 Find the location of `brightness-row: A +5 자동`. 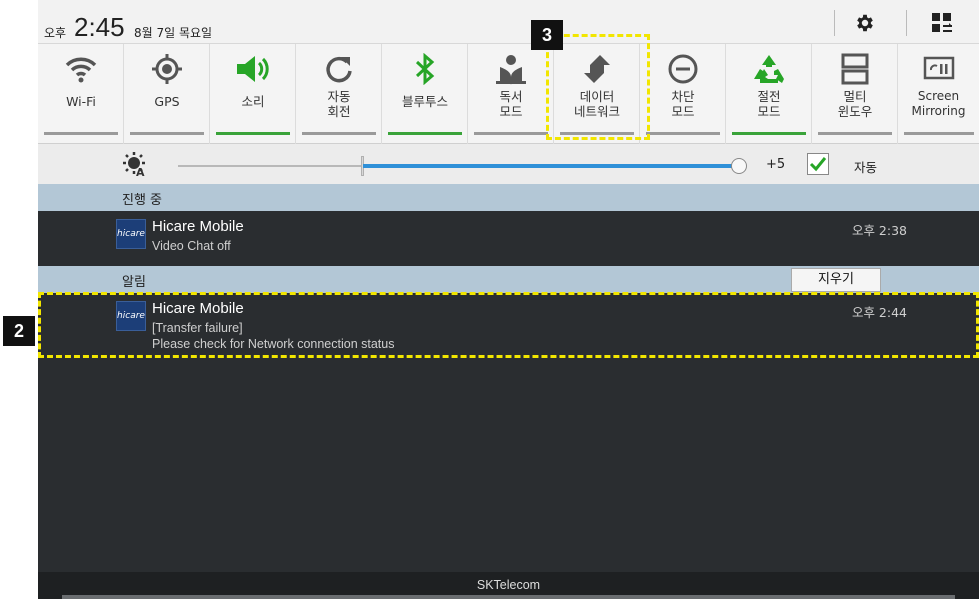

brightness-row: A +5 자동 is located at coordinates (508, 164).